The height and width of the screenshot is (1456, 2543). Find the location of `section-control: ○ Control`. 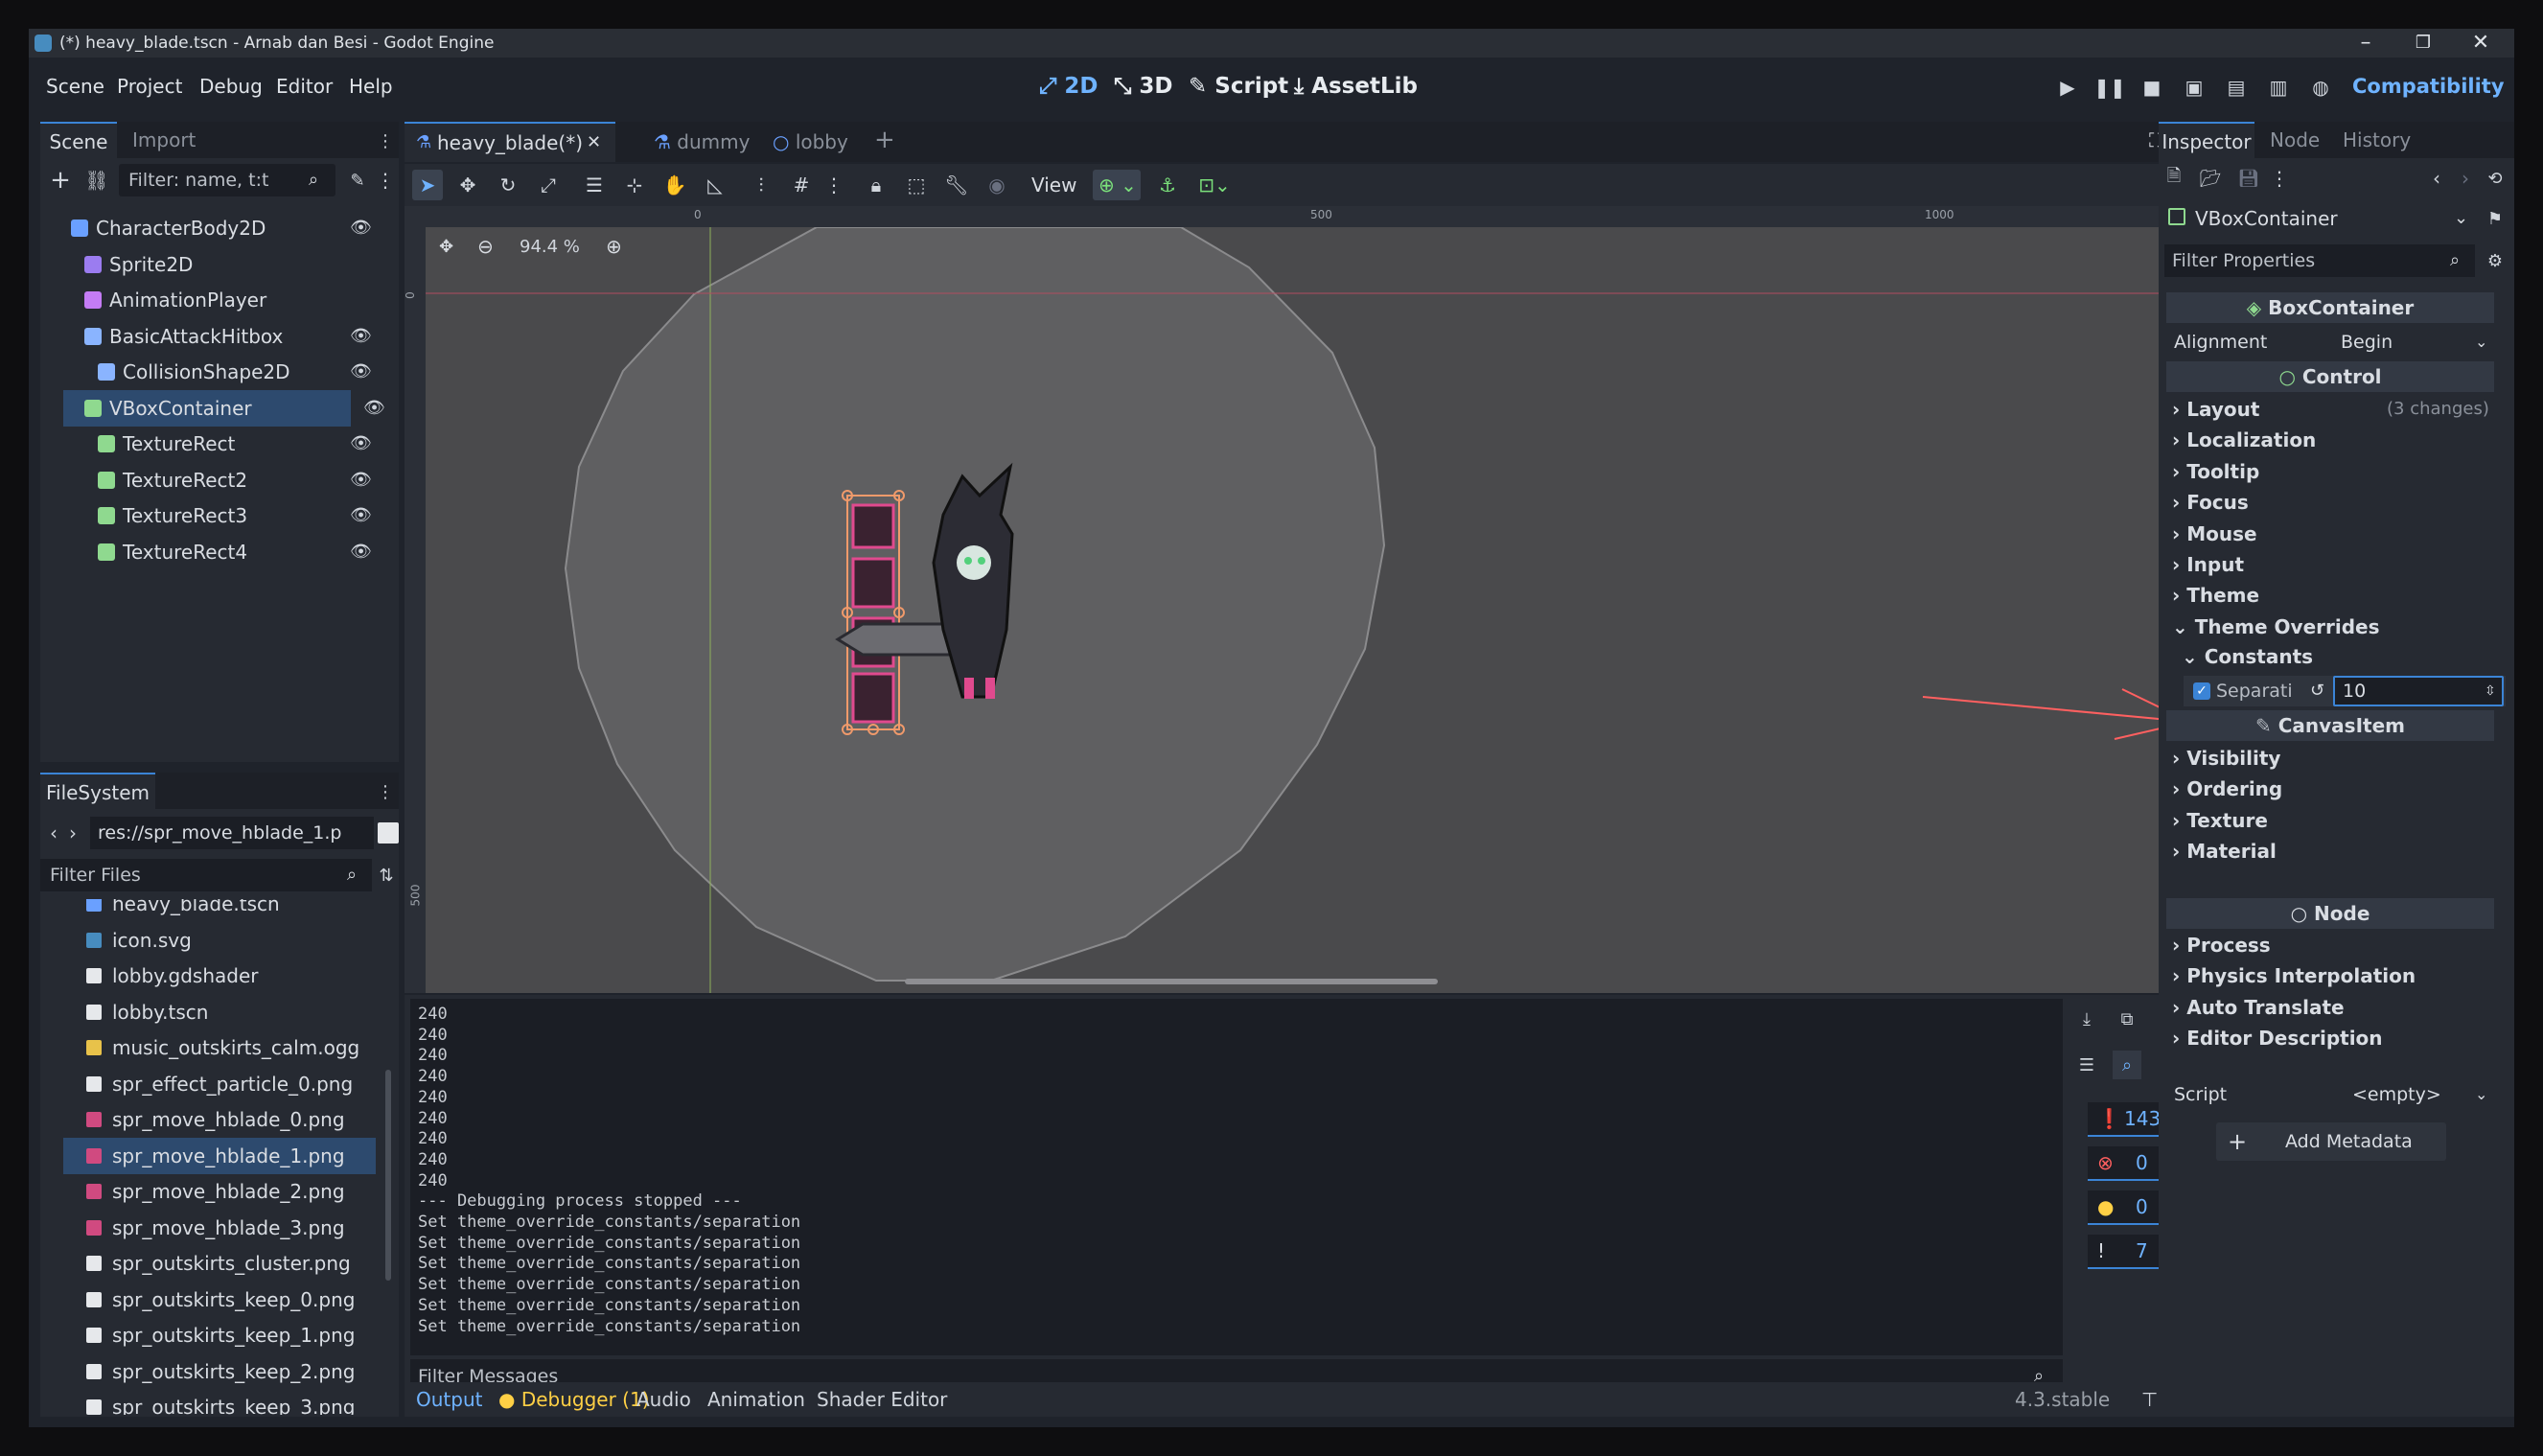

section-control: ○ Control is located at coordinates (2330, 376).